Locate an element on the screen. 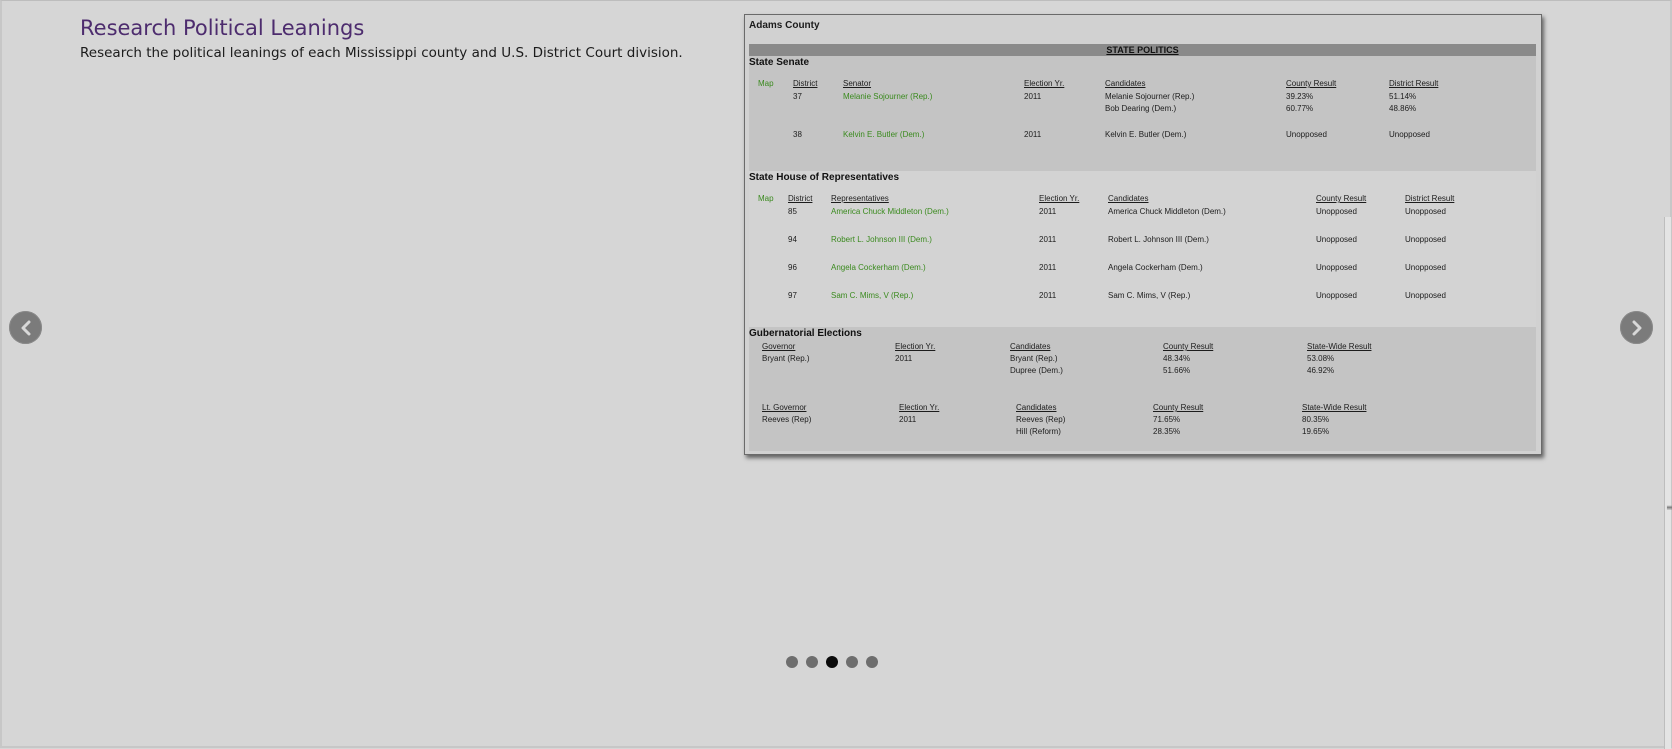 The width and height of the screenshot is (1672, 749). representative-link: Robert L. Johnson III (Dem.) is located at coordinates (881, 239).